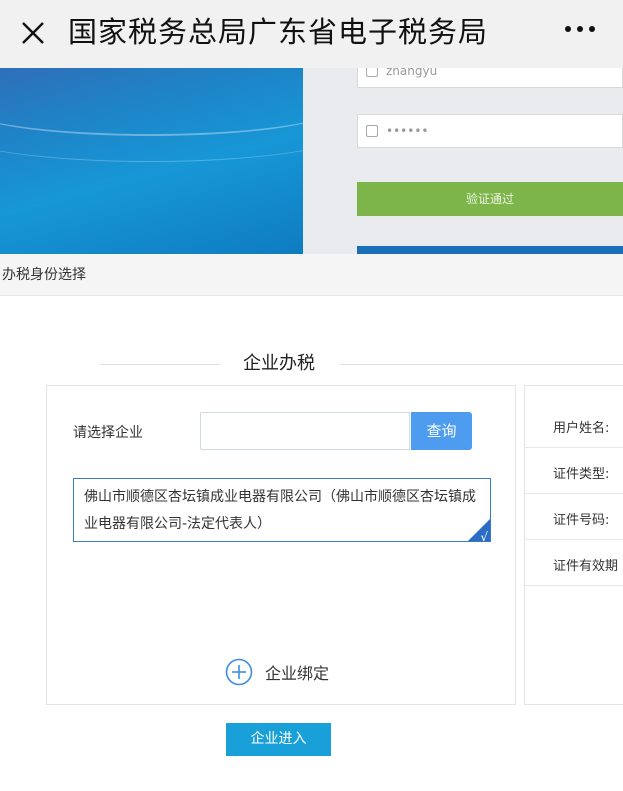 The width and height of the screenshot is (623, 791). Describe the element at coordinates (581, 520) in the screenshot. I see `info-label: 证件号码:` at that location.